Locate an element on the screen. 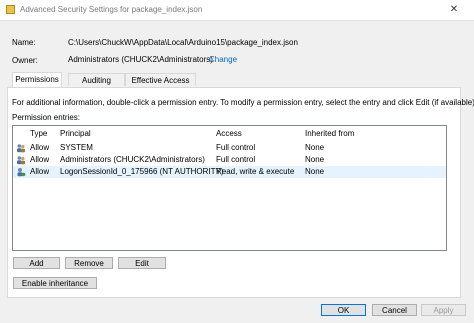 The image size is (474, 323). tab-effective-access: Effective Access is located at coordinates (160, 79).